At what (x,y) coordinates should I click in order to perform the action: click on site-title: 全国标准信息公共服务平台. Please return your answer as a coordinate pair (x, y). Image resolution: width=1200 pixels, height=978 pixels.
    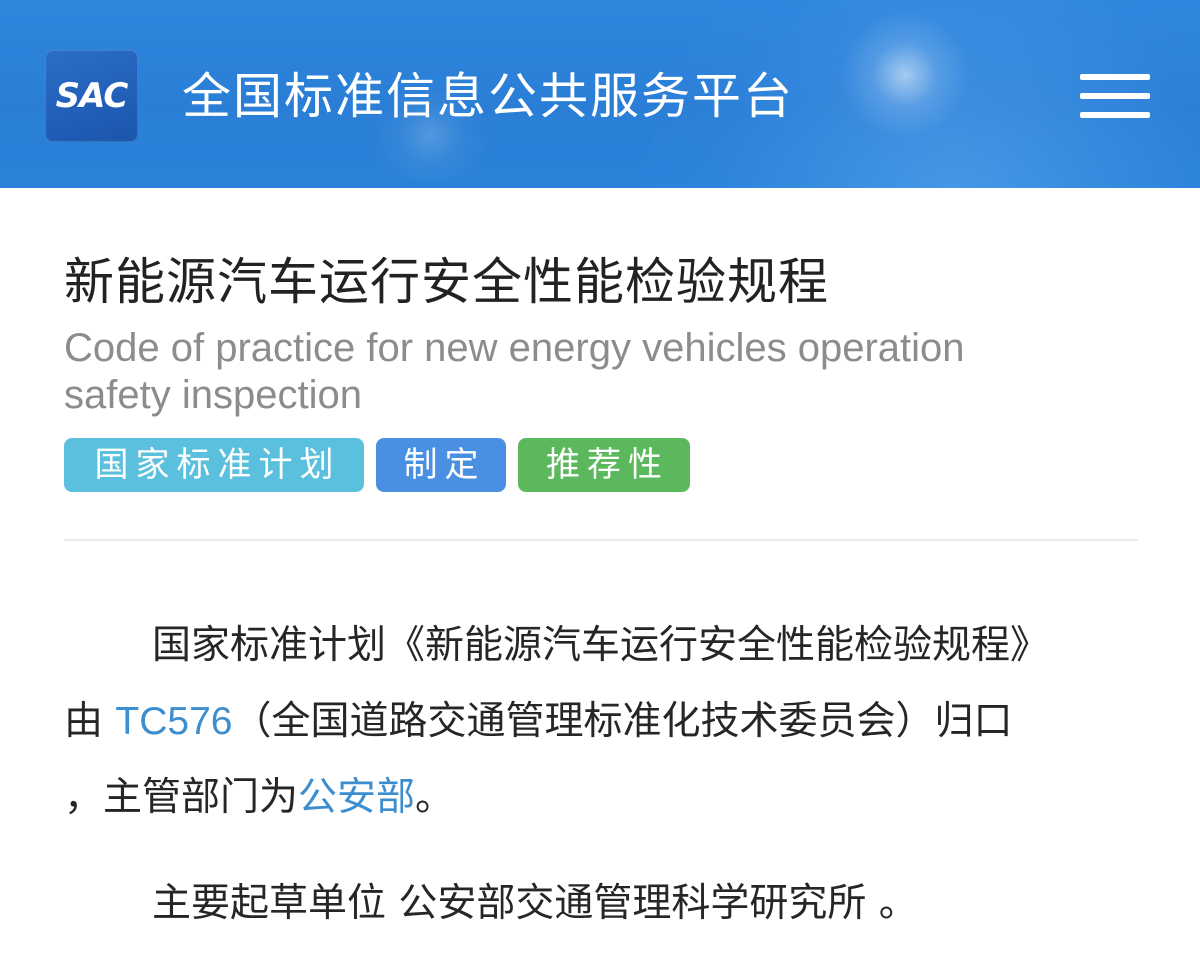
    Looking at the image, I should click on (488, 97).